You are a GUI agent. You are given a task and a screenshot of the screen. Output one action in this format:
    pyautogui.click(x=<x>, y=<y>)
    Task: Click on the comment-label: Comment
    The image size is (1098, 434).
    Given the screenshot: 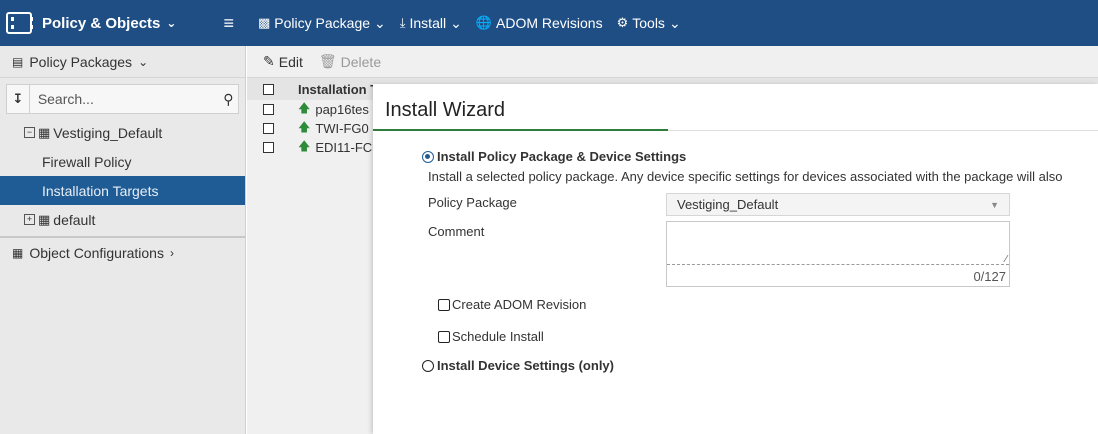 What is the action you would take?
    pyautogui.click(x=456, y=231)
    